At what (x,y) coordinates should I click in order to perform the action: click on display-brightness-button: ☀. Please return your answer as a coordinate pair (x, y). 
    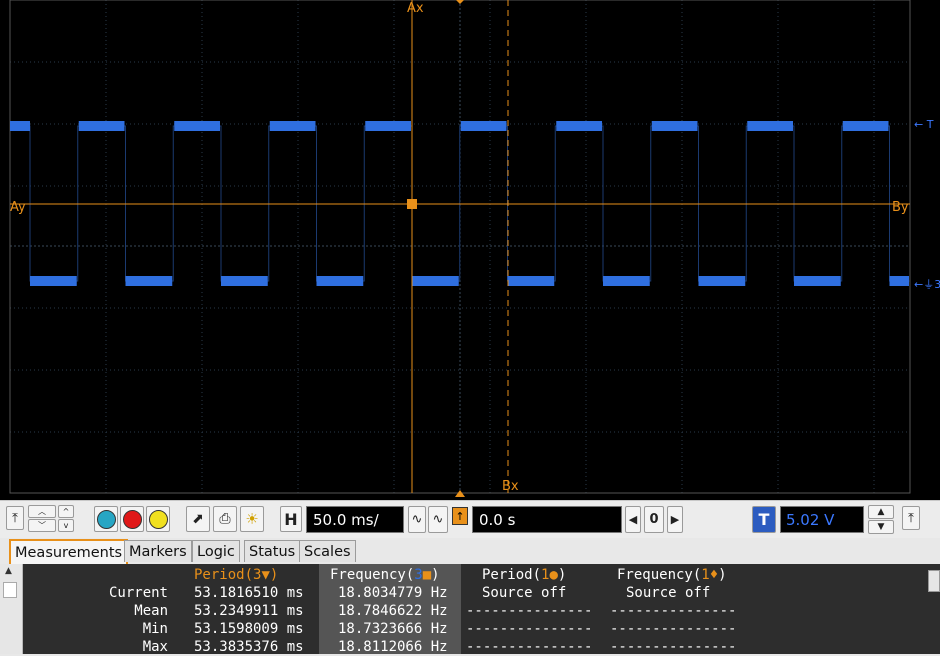
    Looking at the image, I should click on (252, 519).